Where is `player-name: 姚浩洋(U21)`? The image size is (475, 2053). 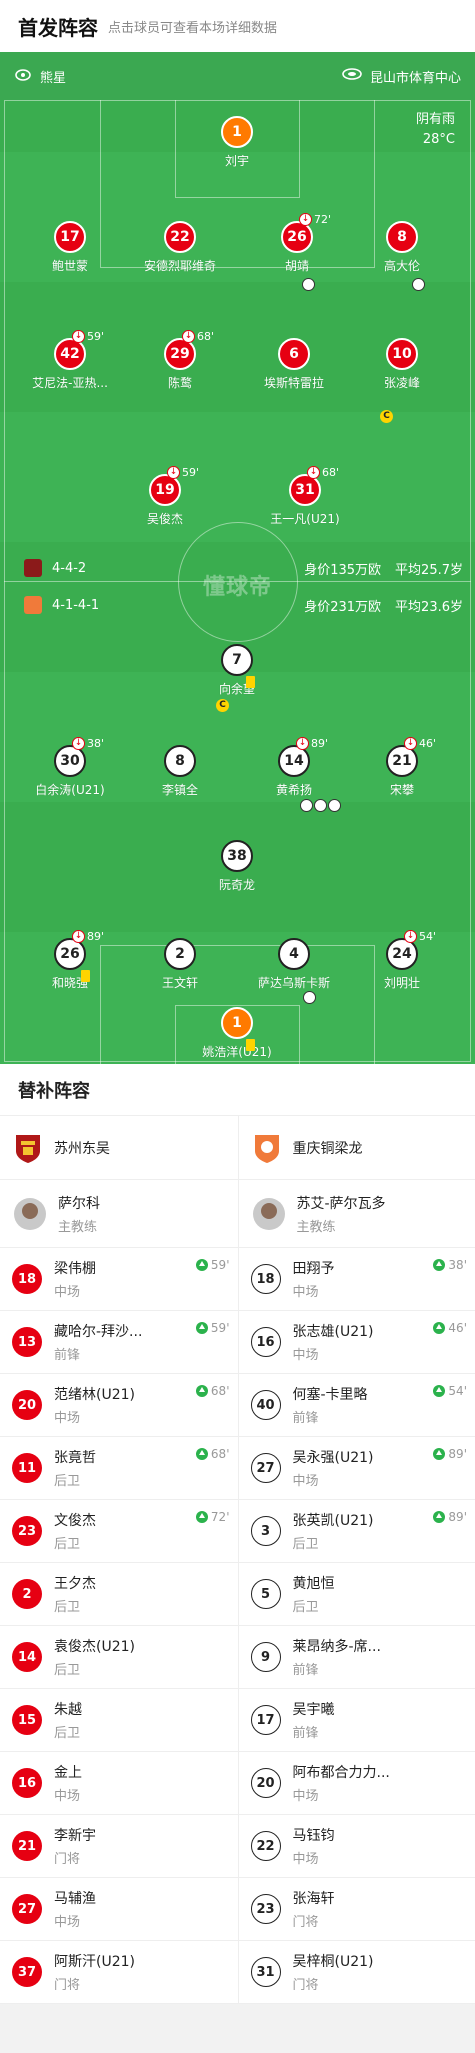
player-name: 姚浩洋(U21) is located at coordinates (237, 1052).